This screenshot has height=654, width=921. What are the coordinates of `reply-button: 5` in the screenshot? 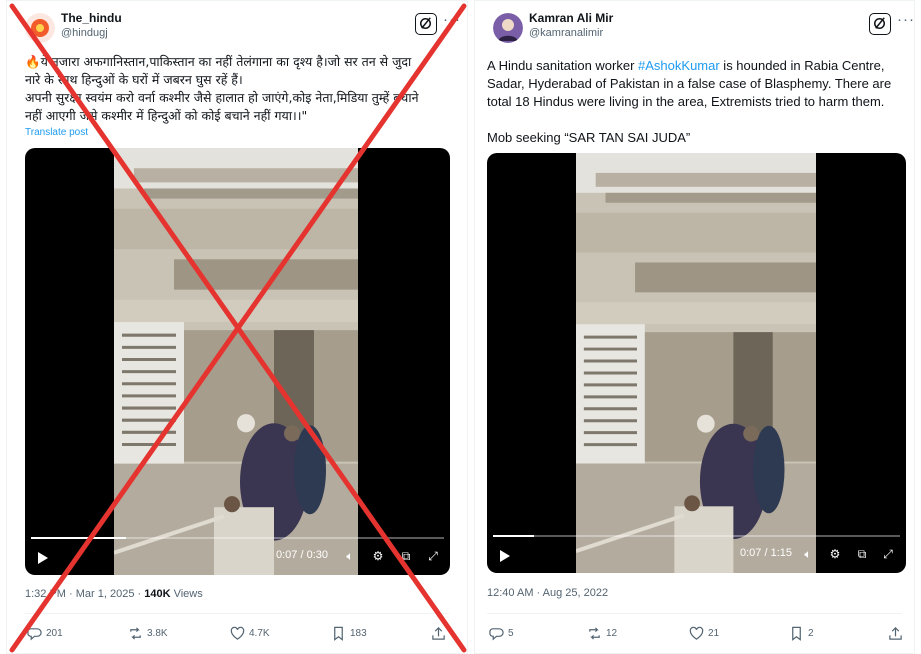 It's located at (501, 633).